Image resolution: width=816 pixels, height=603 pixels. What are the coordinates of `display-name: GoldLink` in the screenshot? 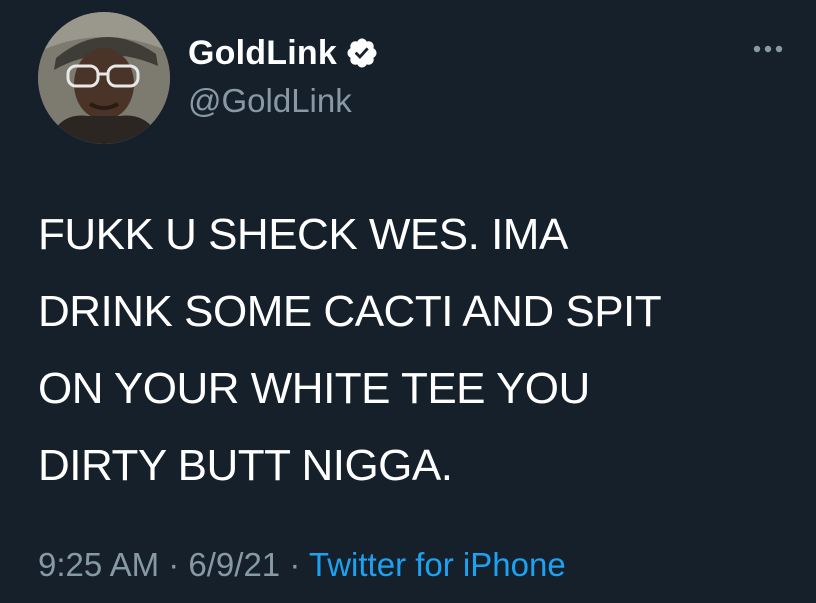 It's located at (262, 53).